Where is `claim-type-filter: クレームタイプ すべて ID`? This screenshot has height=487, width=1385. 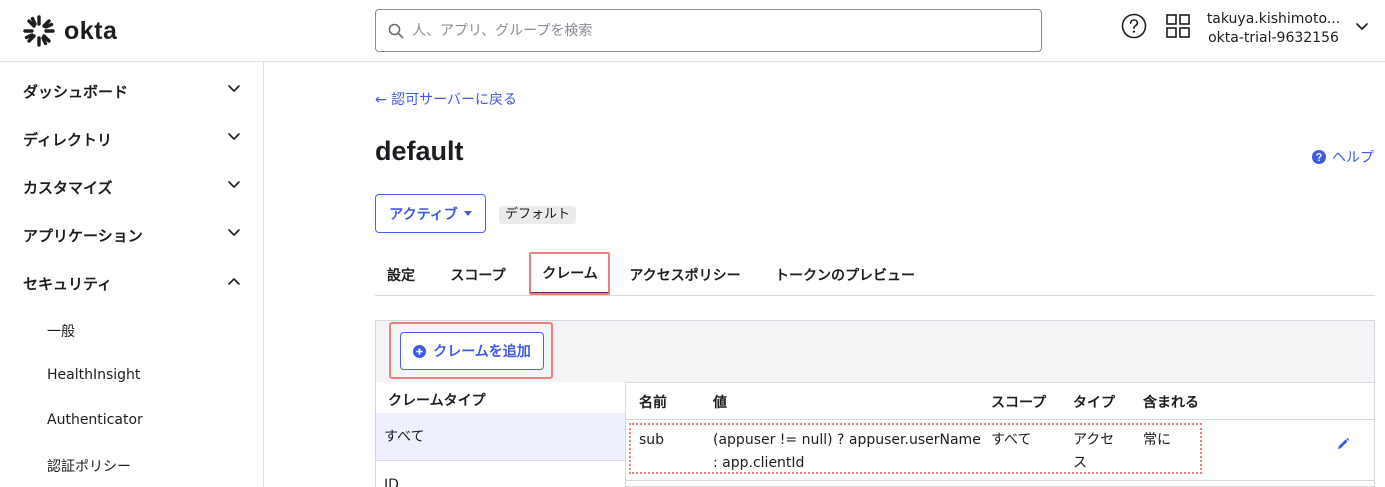 claim-type-filter: クレームタイプ すべて ID is located at coordinates (501, 434).